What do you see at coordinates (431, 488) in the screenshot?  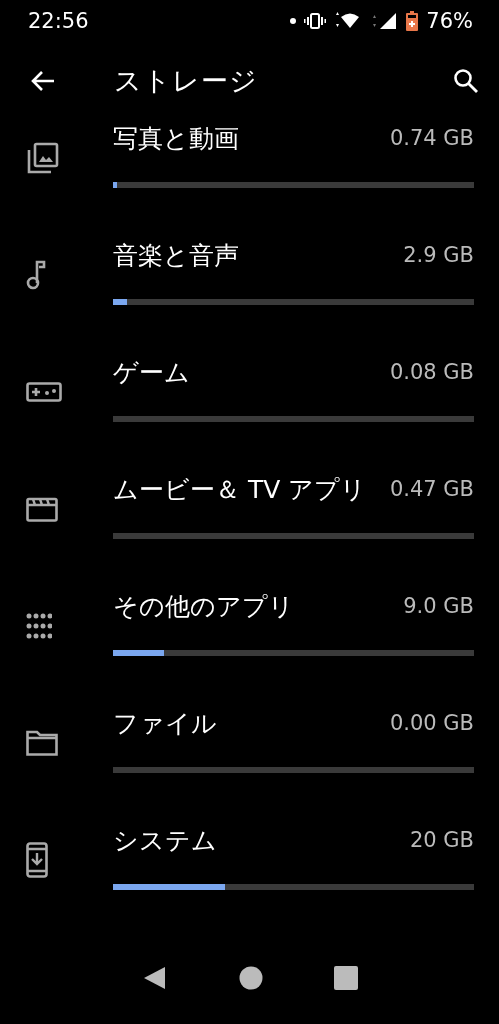 I see `category-size: 0.47 GB` at bounding box center [431, 488].